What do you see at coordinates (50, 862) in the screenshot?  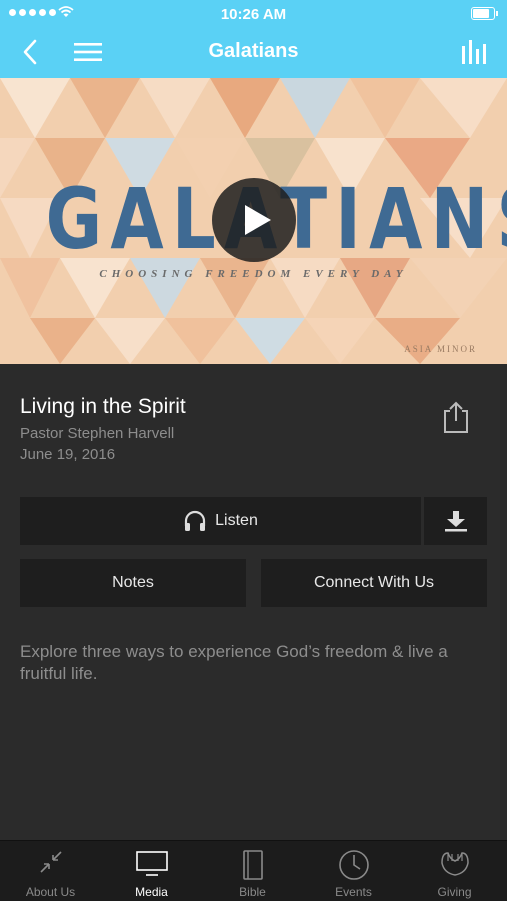 I see `compress-arrows-icon` at bounding box center [50, 862].